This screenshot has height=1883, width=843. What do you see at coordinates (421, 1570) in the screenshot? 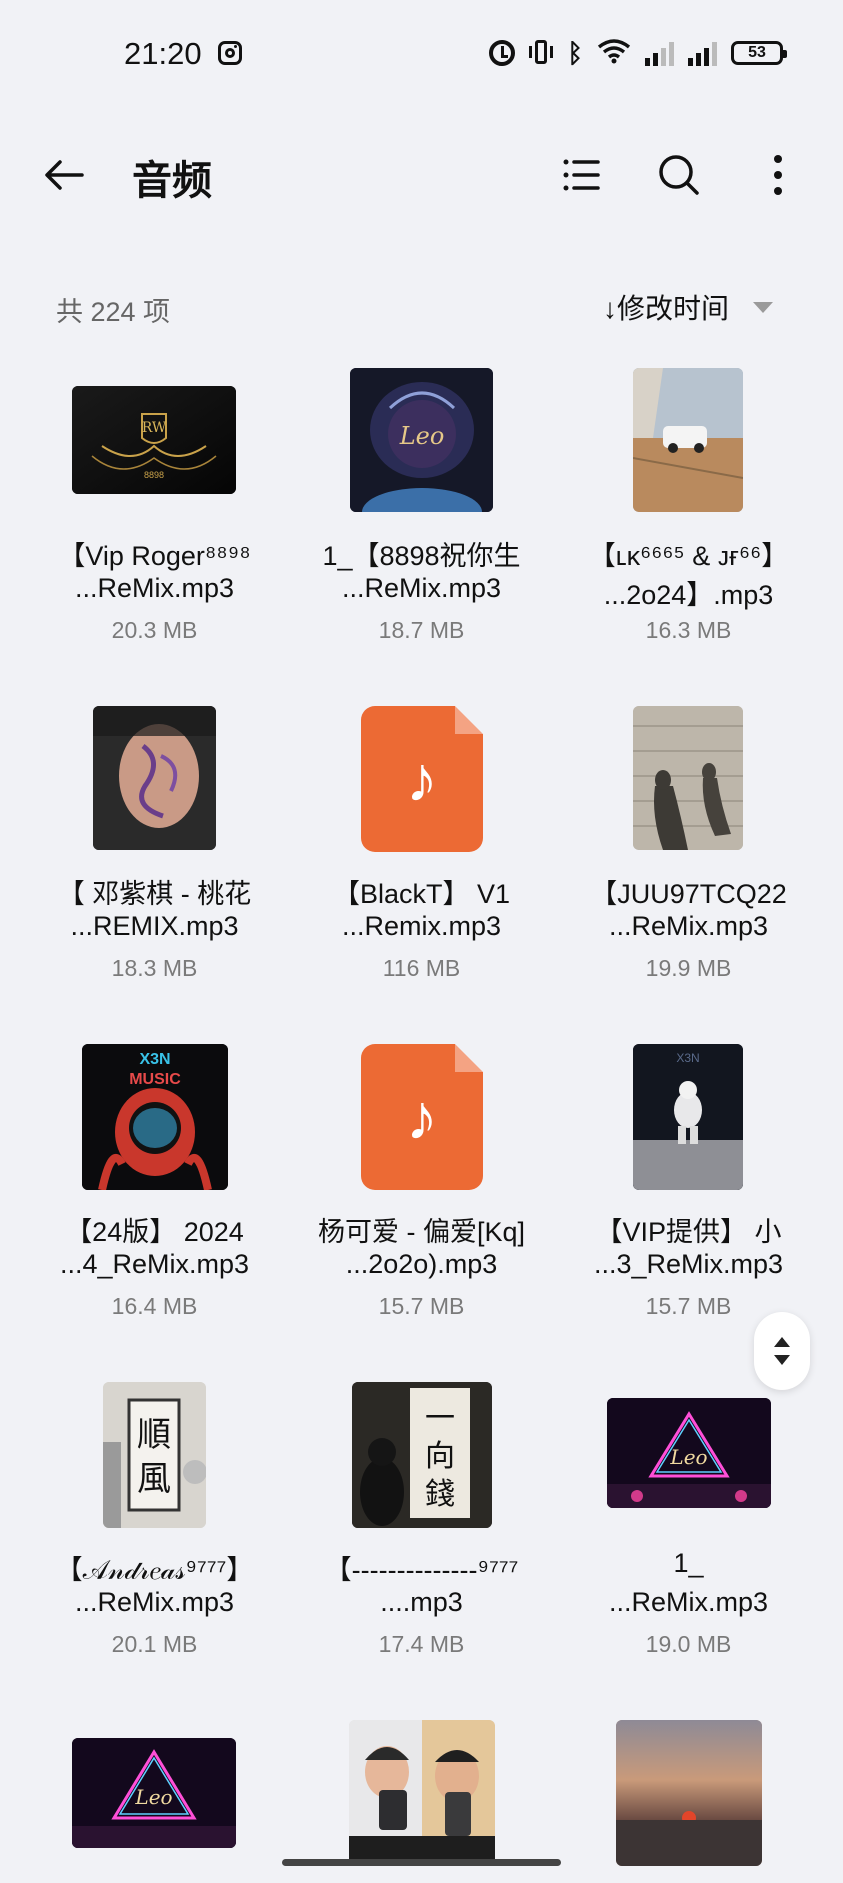
I see `file-name-line1: 【--------------⁹⁷⁷⁷` at bounding box center [421, 1570].